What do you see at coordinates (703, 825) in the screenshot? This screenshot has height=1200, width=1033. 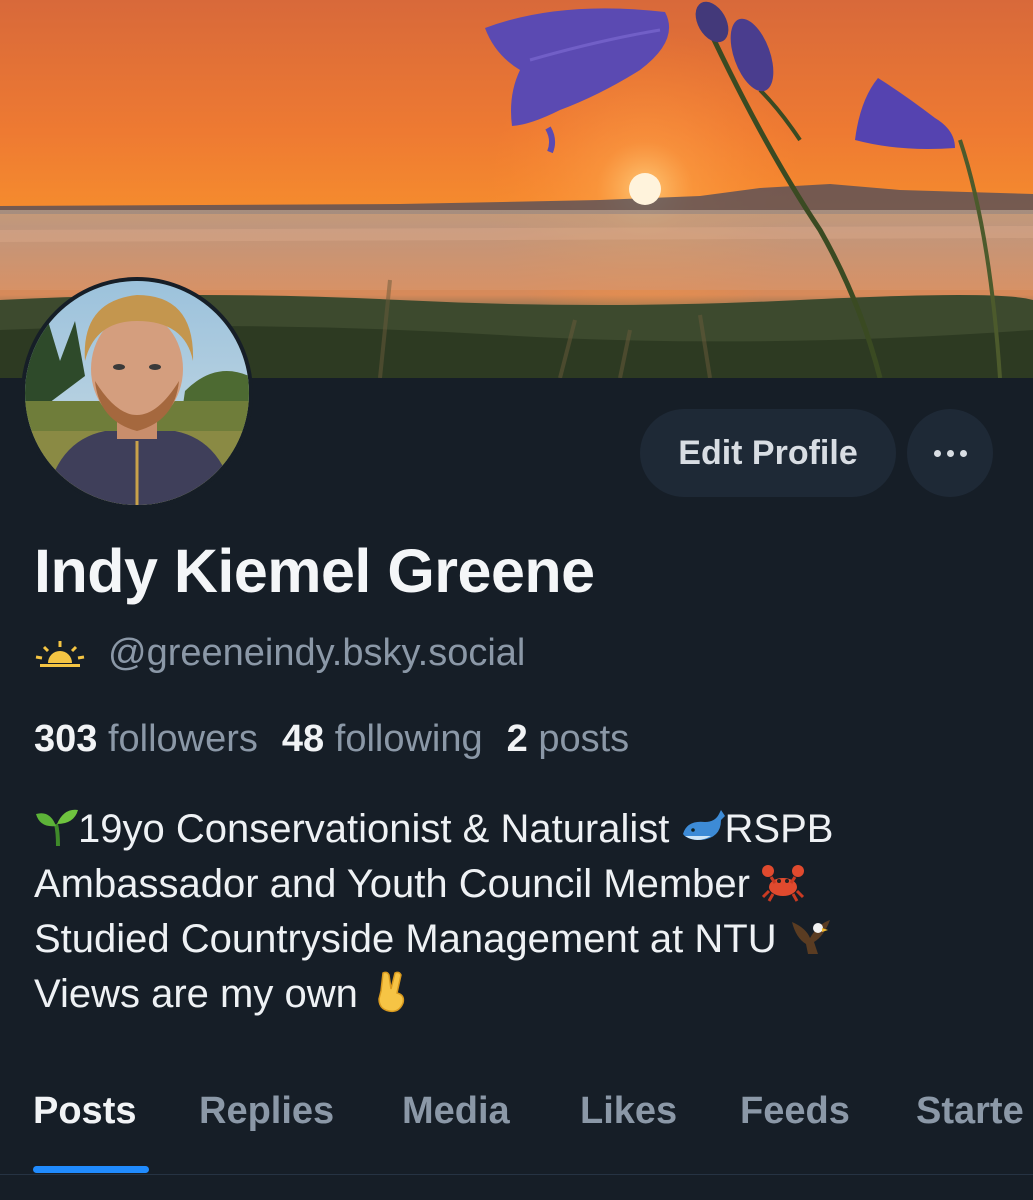 I see `whale-icon` at bounding box center [703, 825].